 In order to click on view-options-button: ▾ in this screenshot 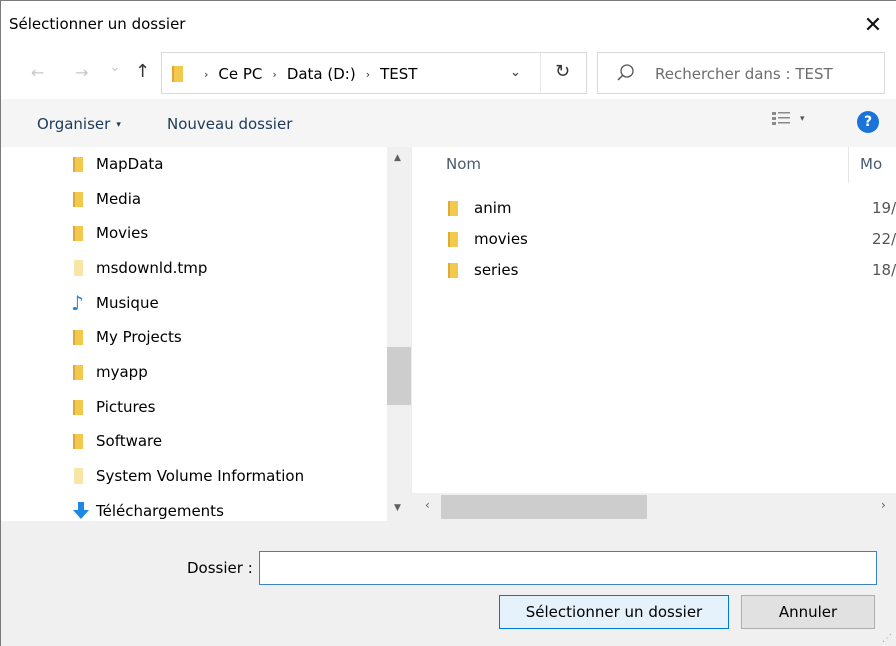, I will do `click(788, 119)`.